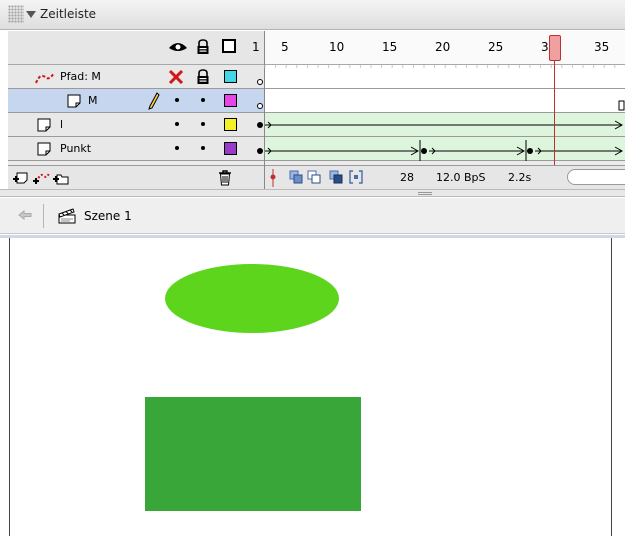 The height and width of the screenshot is (536, 625). I want to click on eye-icon, so click(178, 47).